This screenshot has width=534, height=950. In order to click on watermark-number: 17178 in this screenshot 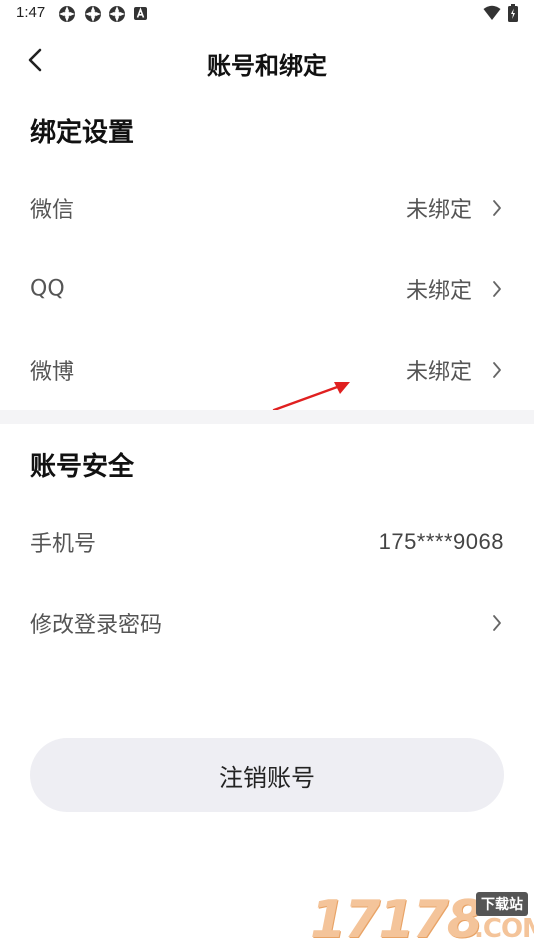, I will do `click(396, 920)`.